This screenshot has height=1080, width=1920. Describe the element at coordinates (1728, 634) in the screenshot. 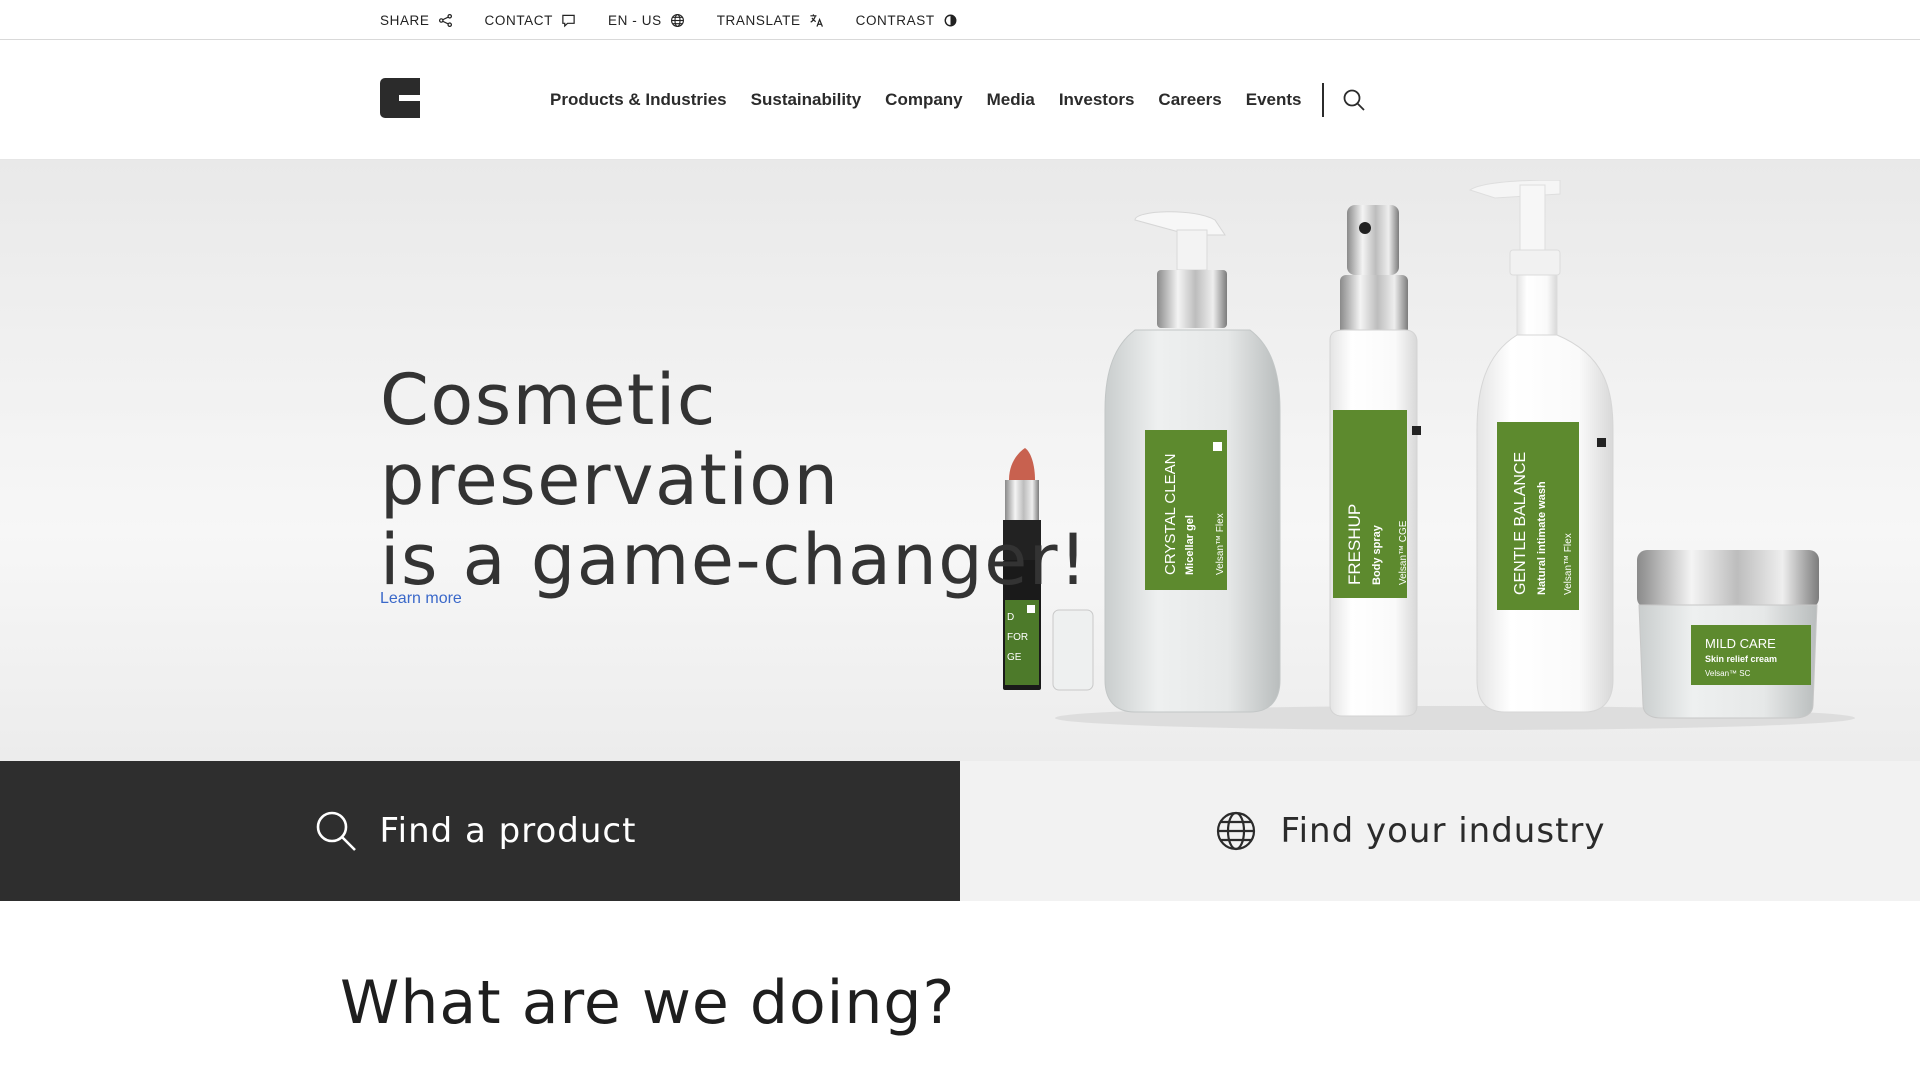

I see `mild-care-jar: MILD CARE Skin relief cream Velsan™ SC` at that location.